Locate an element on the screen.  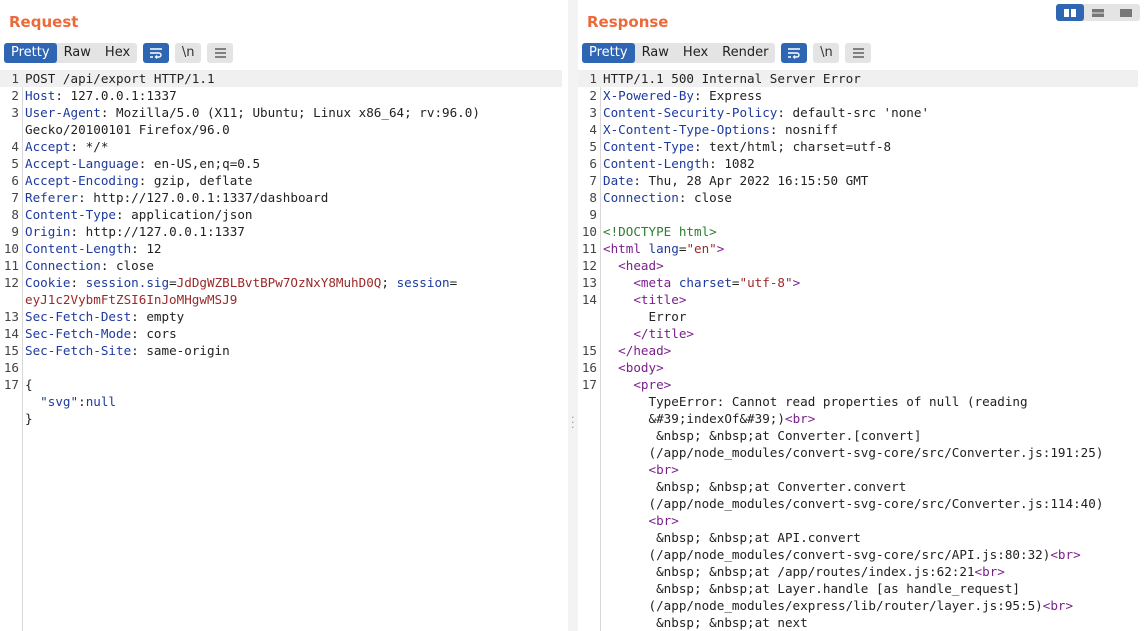
request-newline-icon: \n is located at coordinates (188, 52).